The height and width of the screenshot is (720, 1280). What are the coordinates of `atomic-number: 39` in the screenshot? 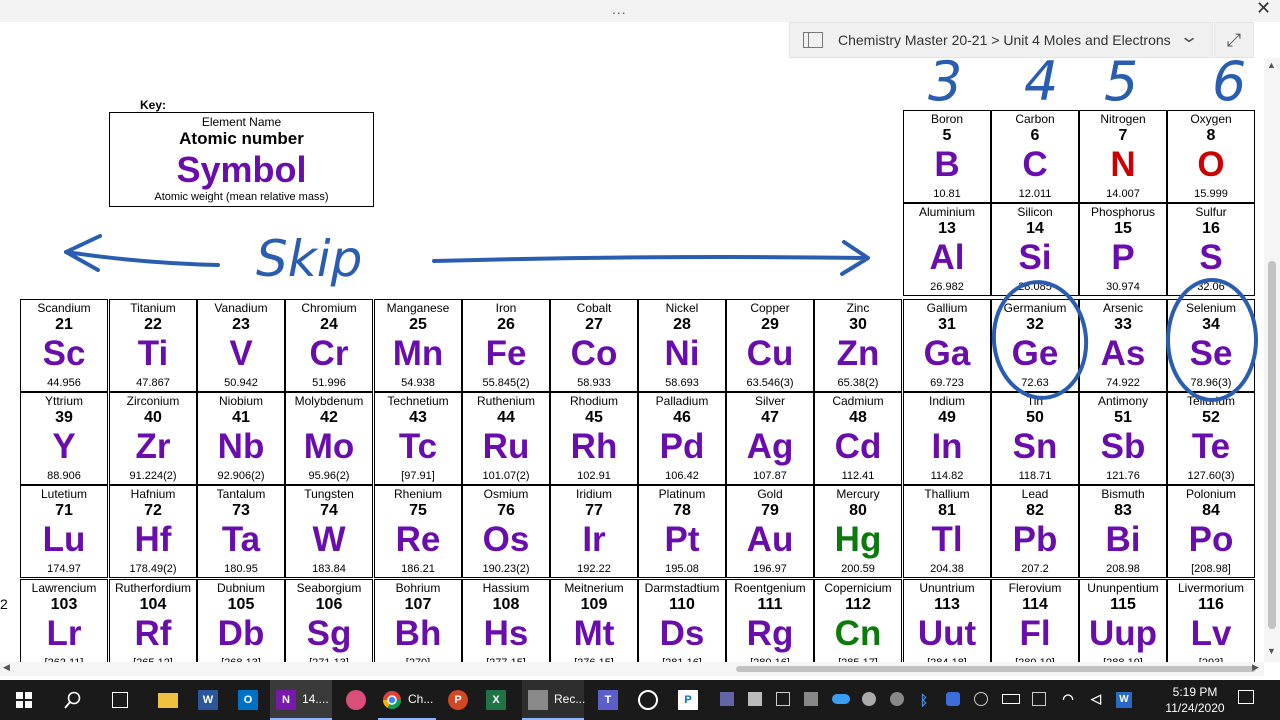 It's located at (64, 417).